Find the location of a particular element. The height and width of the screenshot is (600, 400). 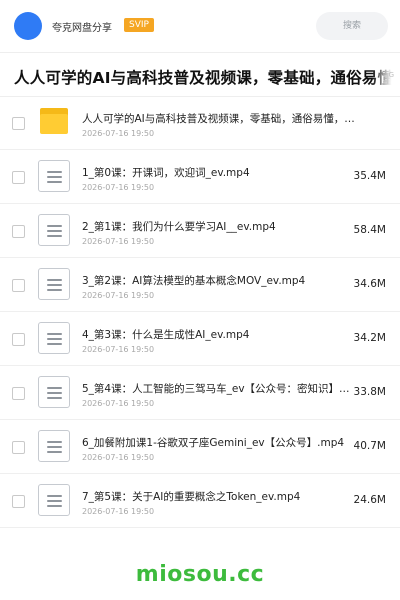

watermark: miosou.cc is located at coordinates (200, 574).